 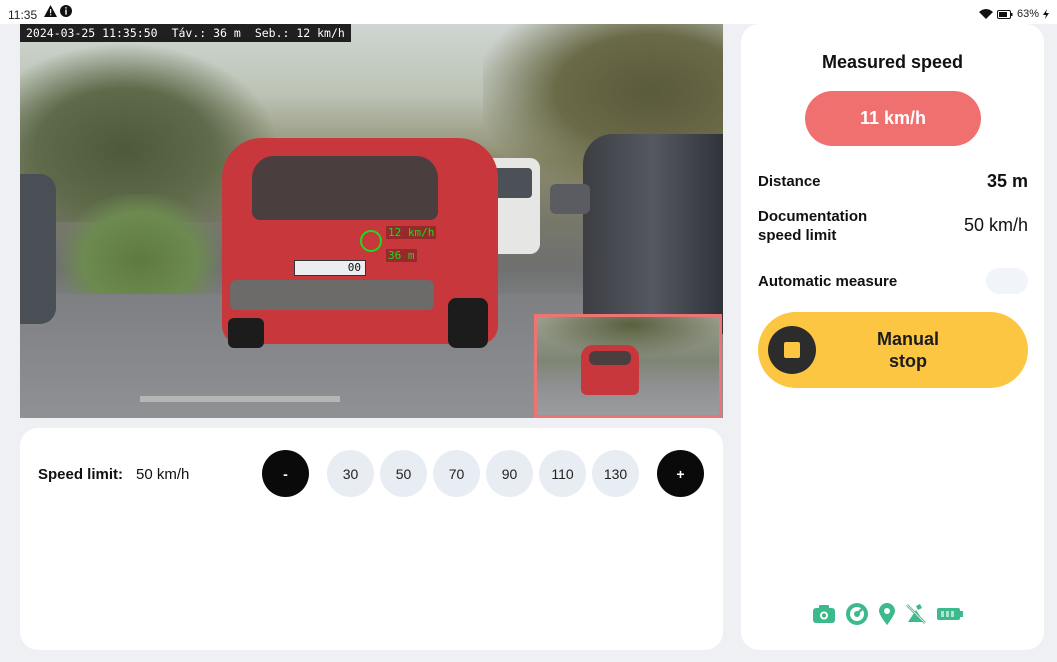 I want to click on charging-icon, so click(x=1046, y=14).